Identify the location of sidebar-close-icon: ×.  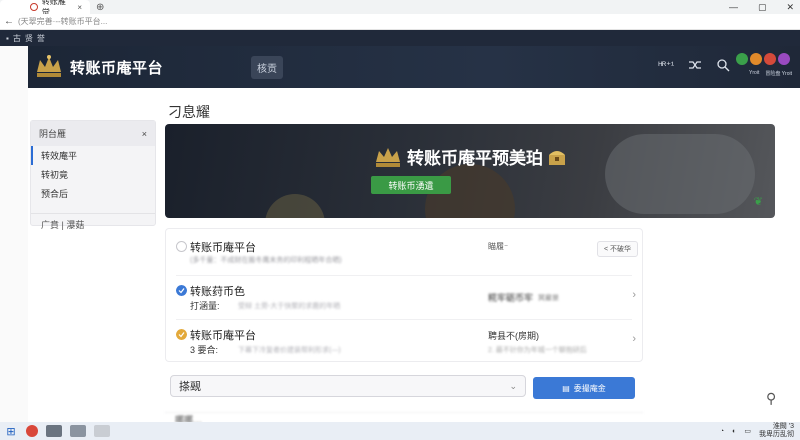
(144, 134).